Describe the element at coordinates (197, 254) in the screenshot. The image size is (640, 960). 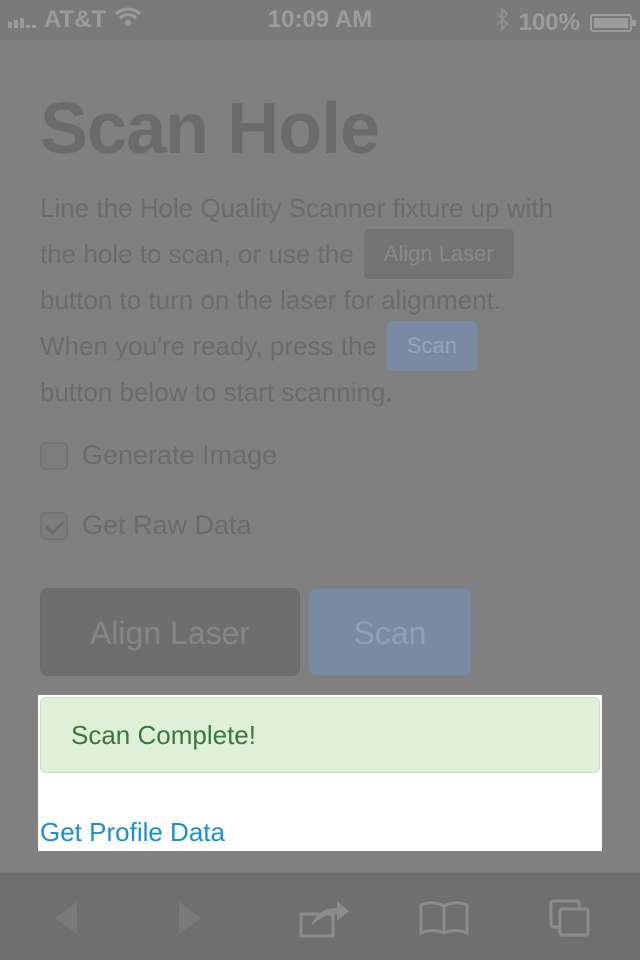
I see `instructions-part2: the hole to scan, or use the` at that location.